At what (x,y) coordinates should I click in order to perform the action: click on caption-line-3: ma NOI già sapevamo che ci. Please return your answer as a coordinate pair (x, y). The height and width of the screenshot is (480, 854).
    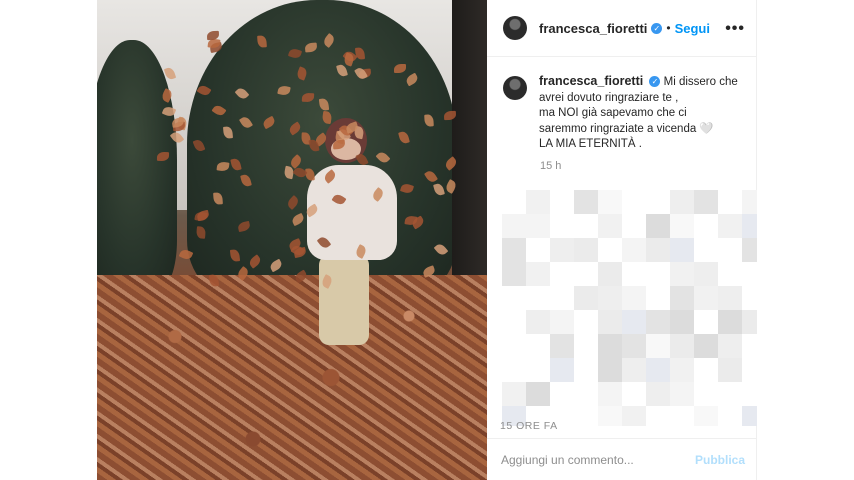
    Looking at the image, I should click on (613, 113).